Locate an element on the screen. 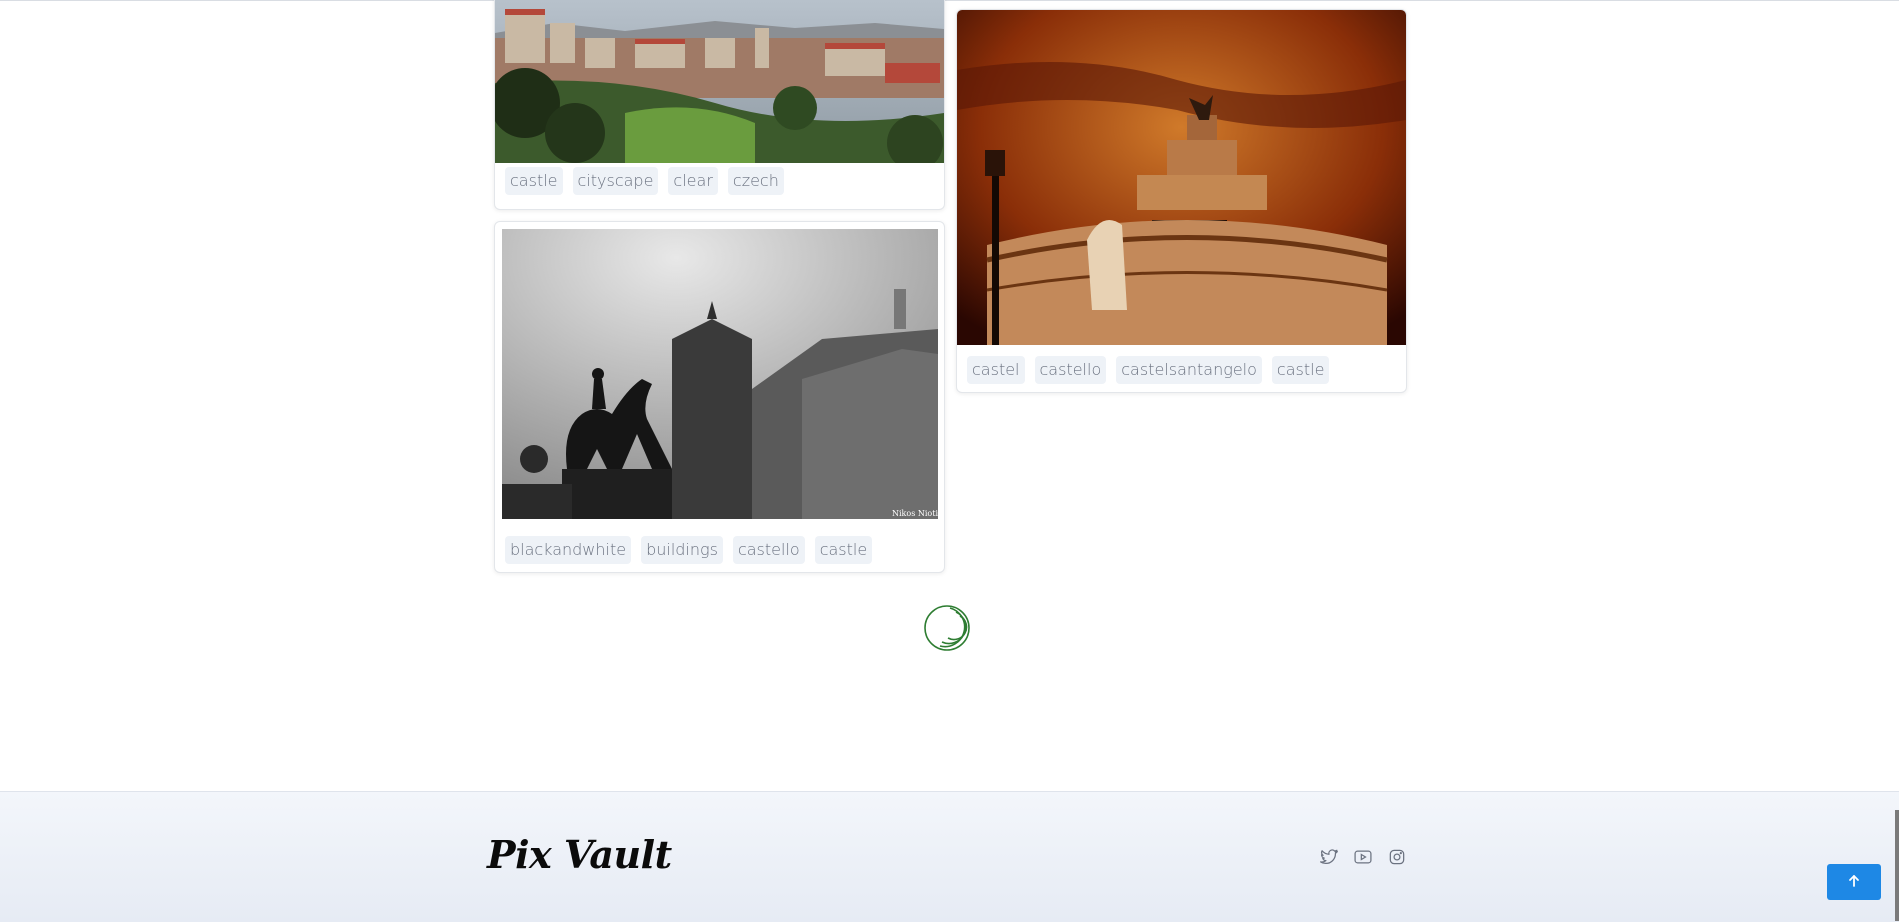 The width and height of the screenshot is (1899, 922). gallery-card: castle cityscape clear czech is located at coordinates (719, 105).